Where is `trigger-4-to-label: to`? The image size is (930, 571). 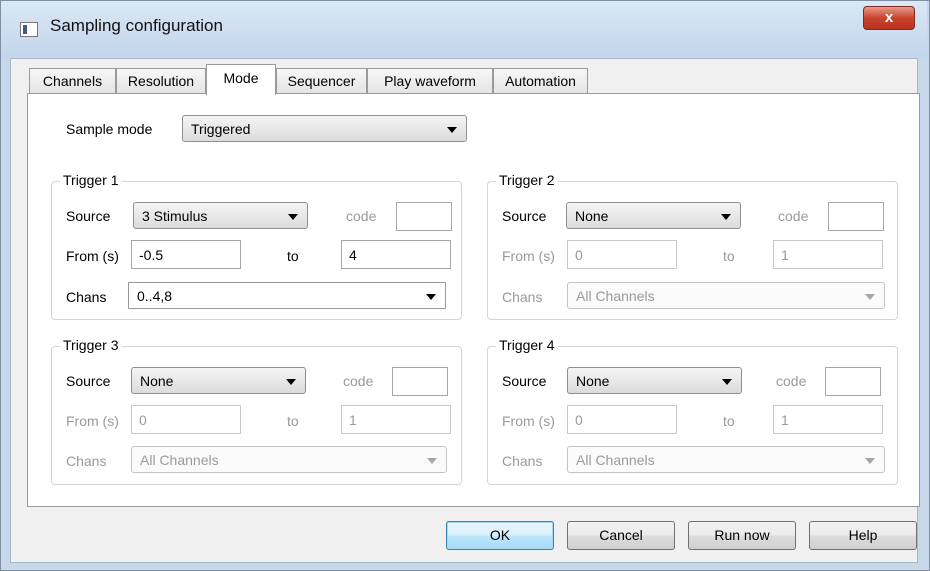
trigger-4-to-label: to is located at coordinates (729, 421).